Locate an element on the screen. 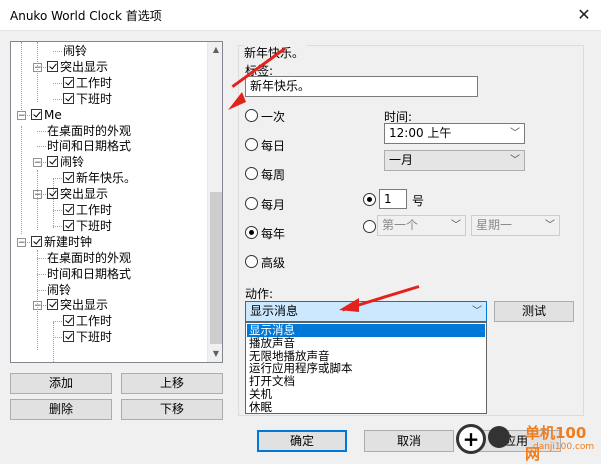 The image size is (601, 464). scroll-down-icon: ▼ is located at coordinates (215, 354).